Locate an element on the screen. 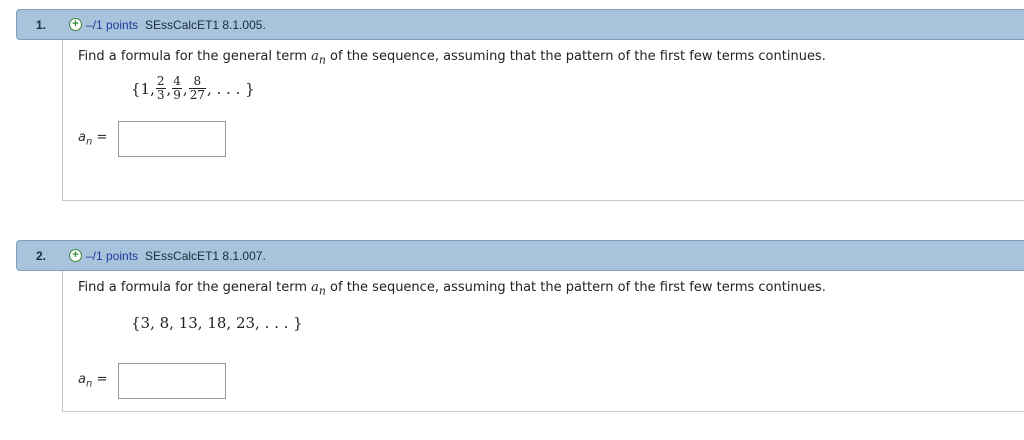 This screenshot has width=1024, height=440. fraction: 8 27 is located at coordinates (197, 88).